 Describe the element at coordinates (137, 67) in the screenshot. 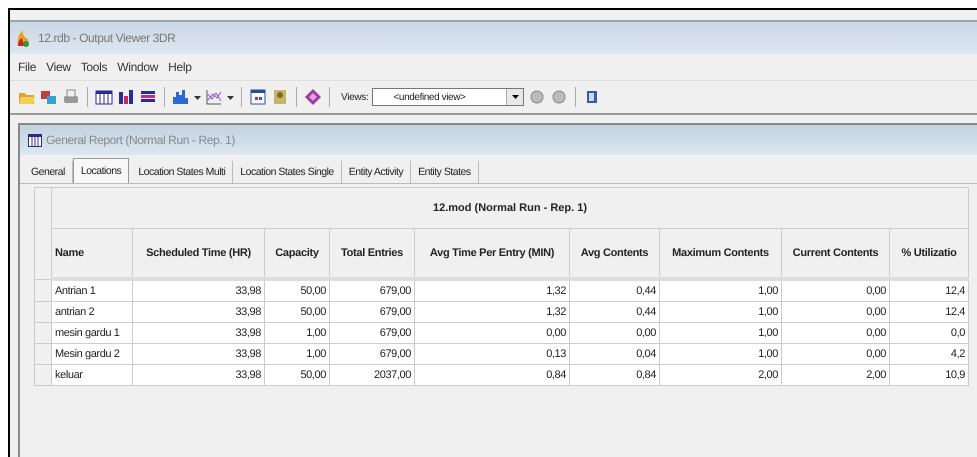

I see `menu-item: Window` at that location.